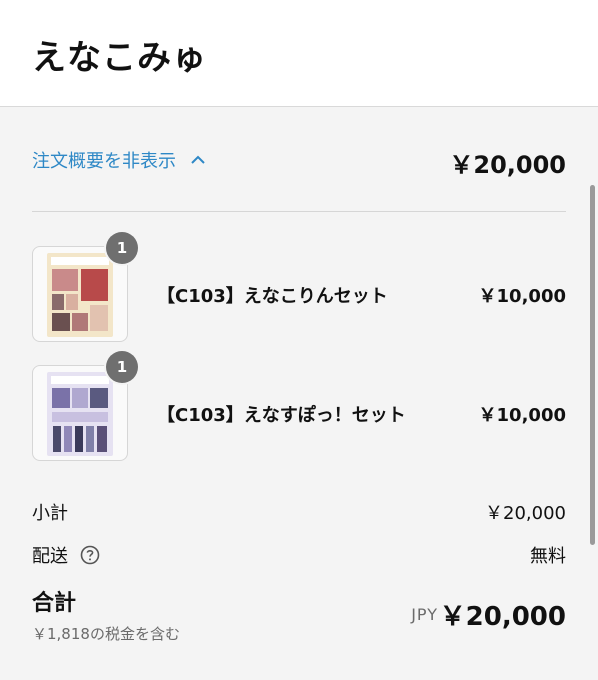 The height and width of the screenshot is (680, 598). I want to click on shipping-row: 配送 無料, so click(299, 555).